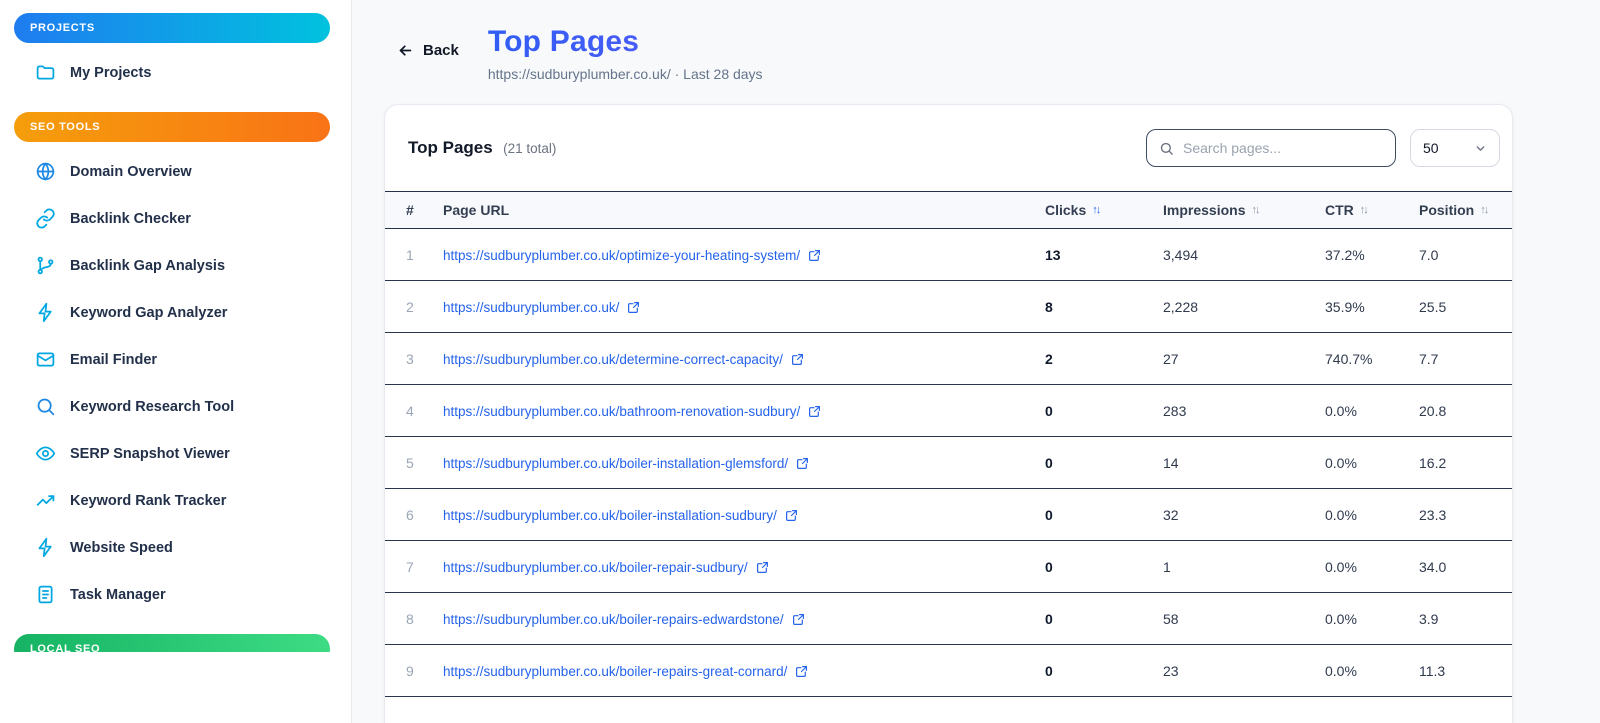 This screenshot has height=723, width=1600. I want to click on arrow-left-icon, so click(405, 50).